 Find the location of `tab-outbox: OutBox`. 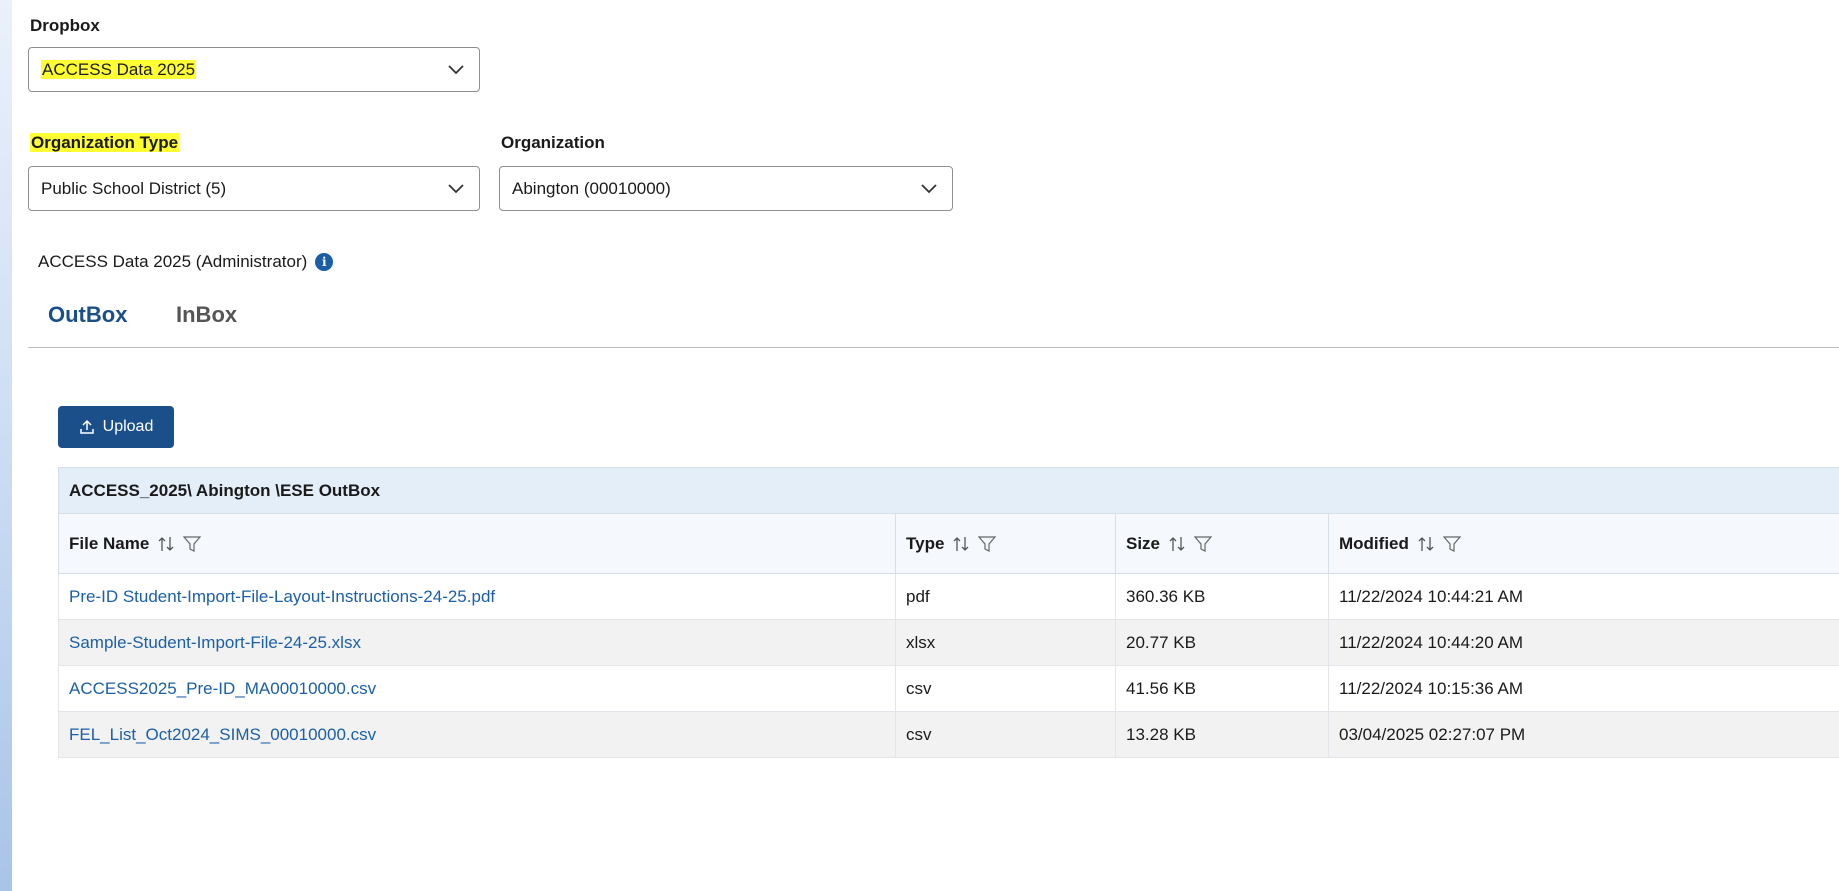

tab-outbox: OutBox is located at coordinates (87, 315).